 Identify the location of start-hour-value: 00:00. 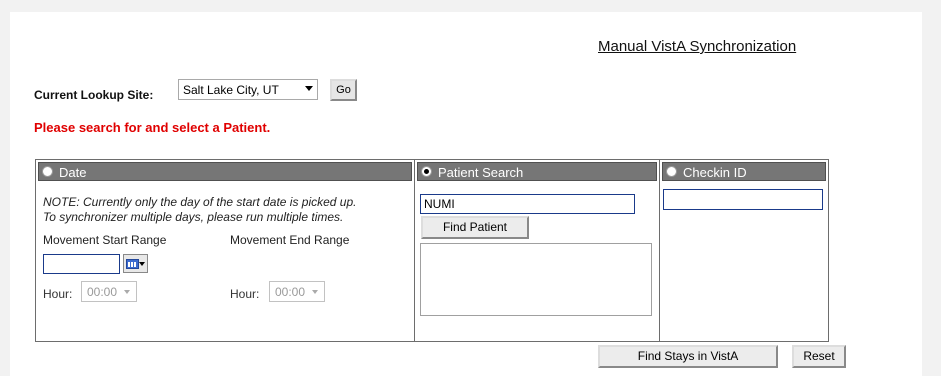
(102, 292).